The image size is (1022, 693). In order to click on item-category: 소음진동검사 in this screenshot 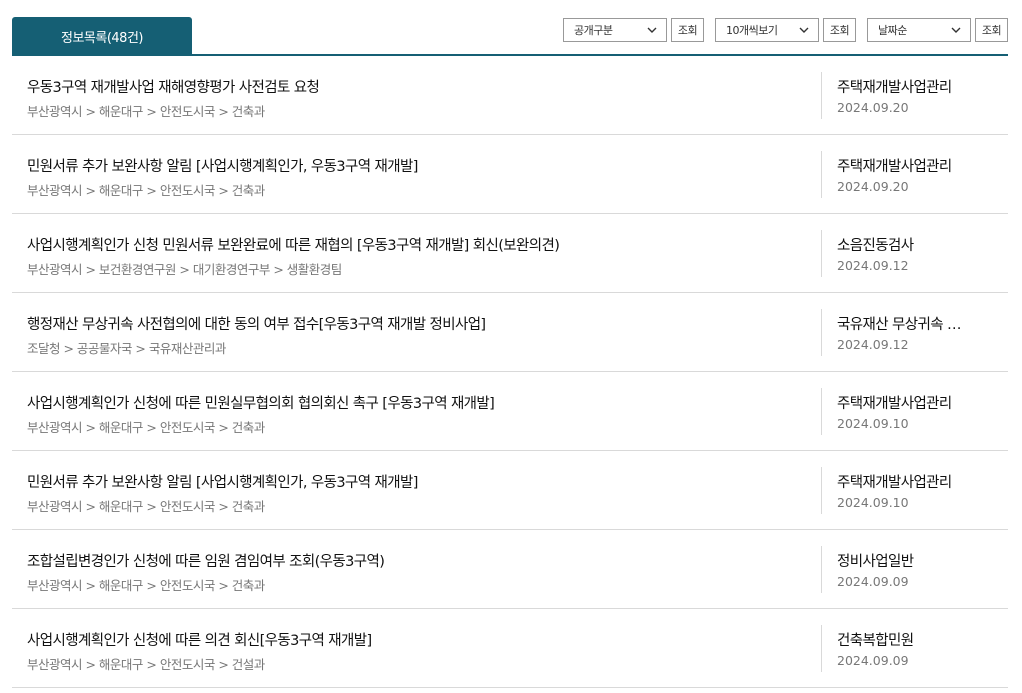, I will do `click(875, 246)`.